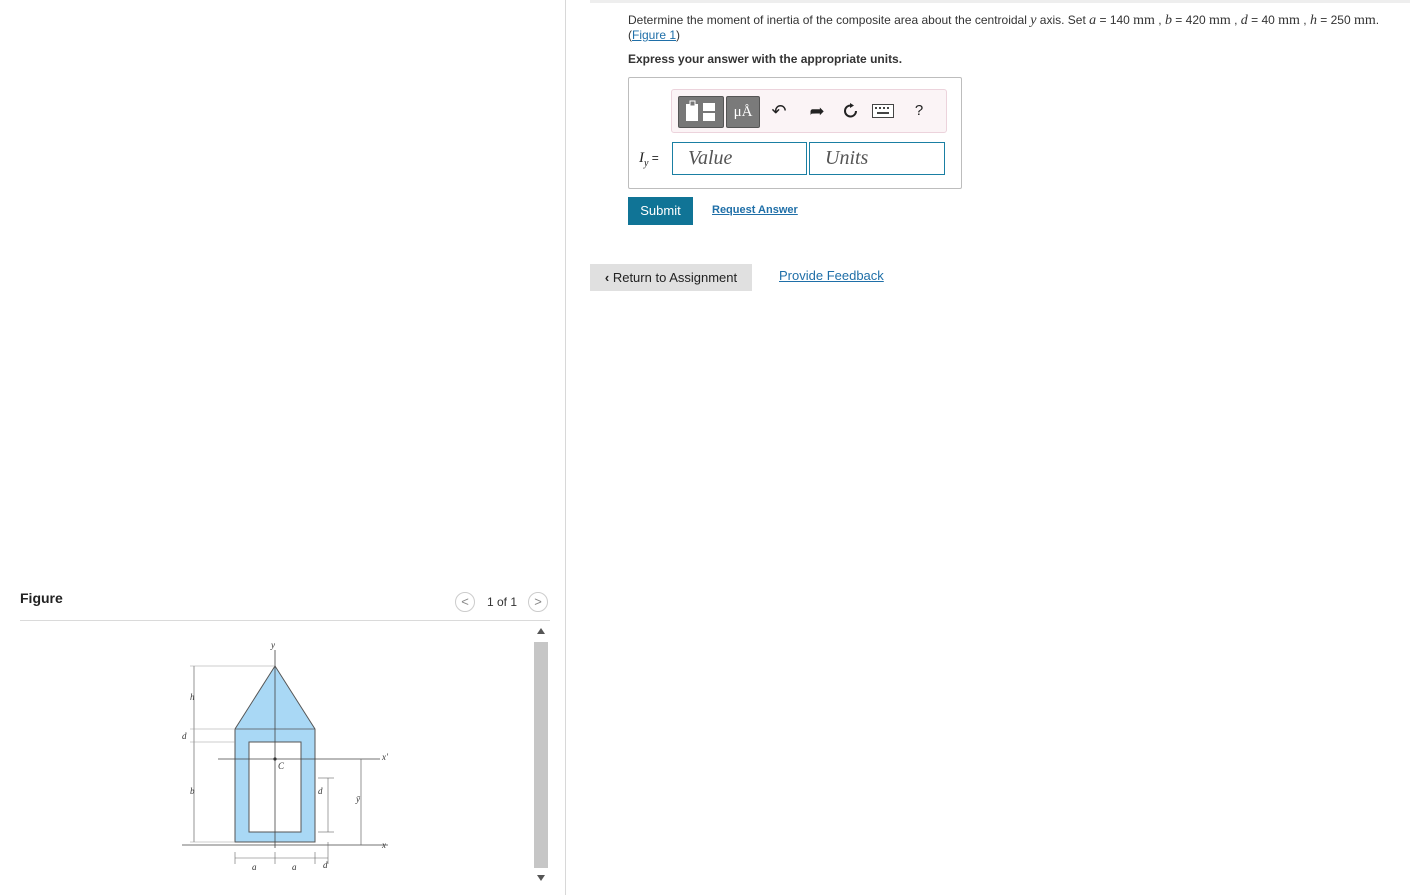 Image resolution: width=1410 pixels, height=895 pixels. Describe the element at coordinates (184, 736) in the screenshot. I see `d-label: d` at that location.